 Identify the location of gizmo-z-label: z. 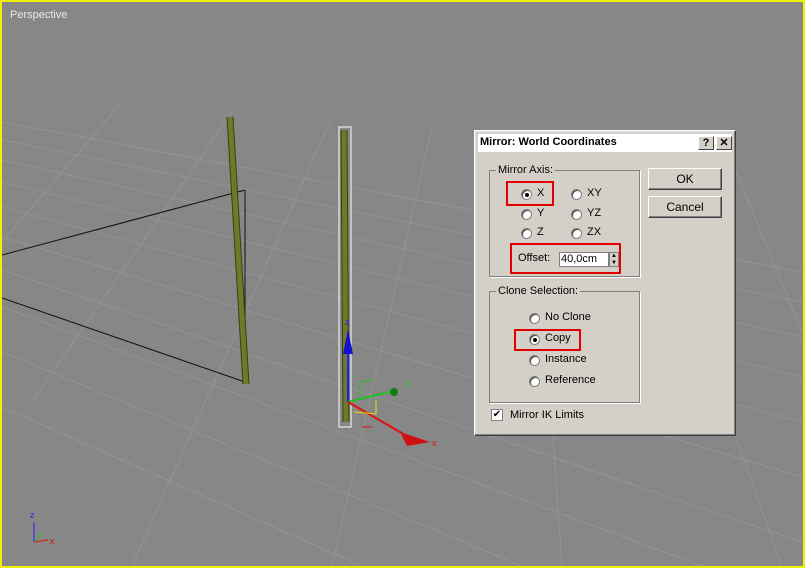
(347, 322).